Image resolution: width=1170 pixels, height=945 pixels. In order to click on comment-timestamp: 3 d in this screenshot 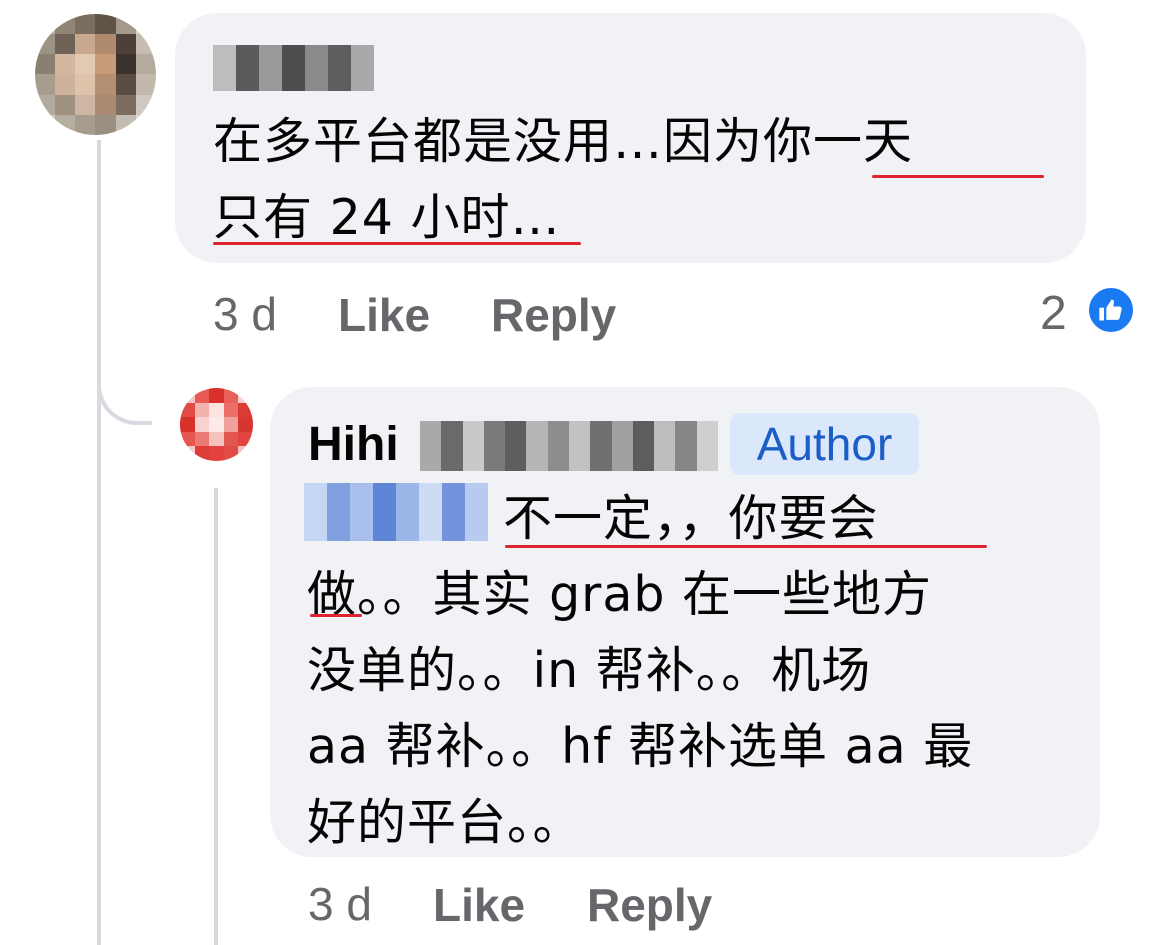, I will do `click(245, 314)`.